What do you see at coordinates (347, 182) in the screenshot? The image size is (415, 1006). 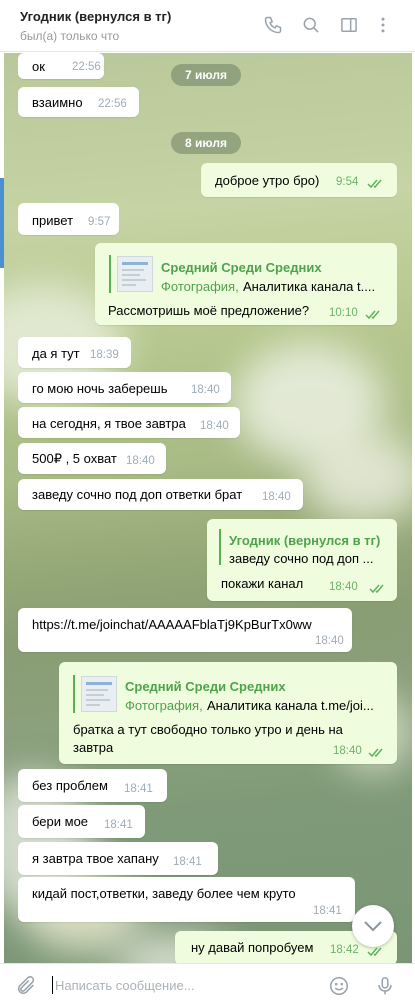 I see `message-time: 9:54` at bounding box center [347, 182].